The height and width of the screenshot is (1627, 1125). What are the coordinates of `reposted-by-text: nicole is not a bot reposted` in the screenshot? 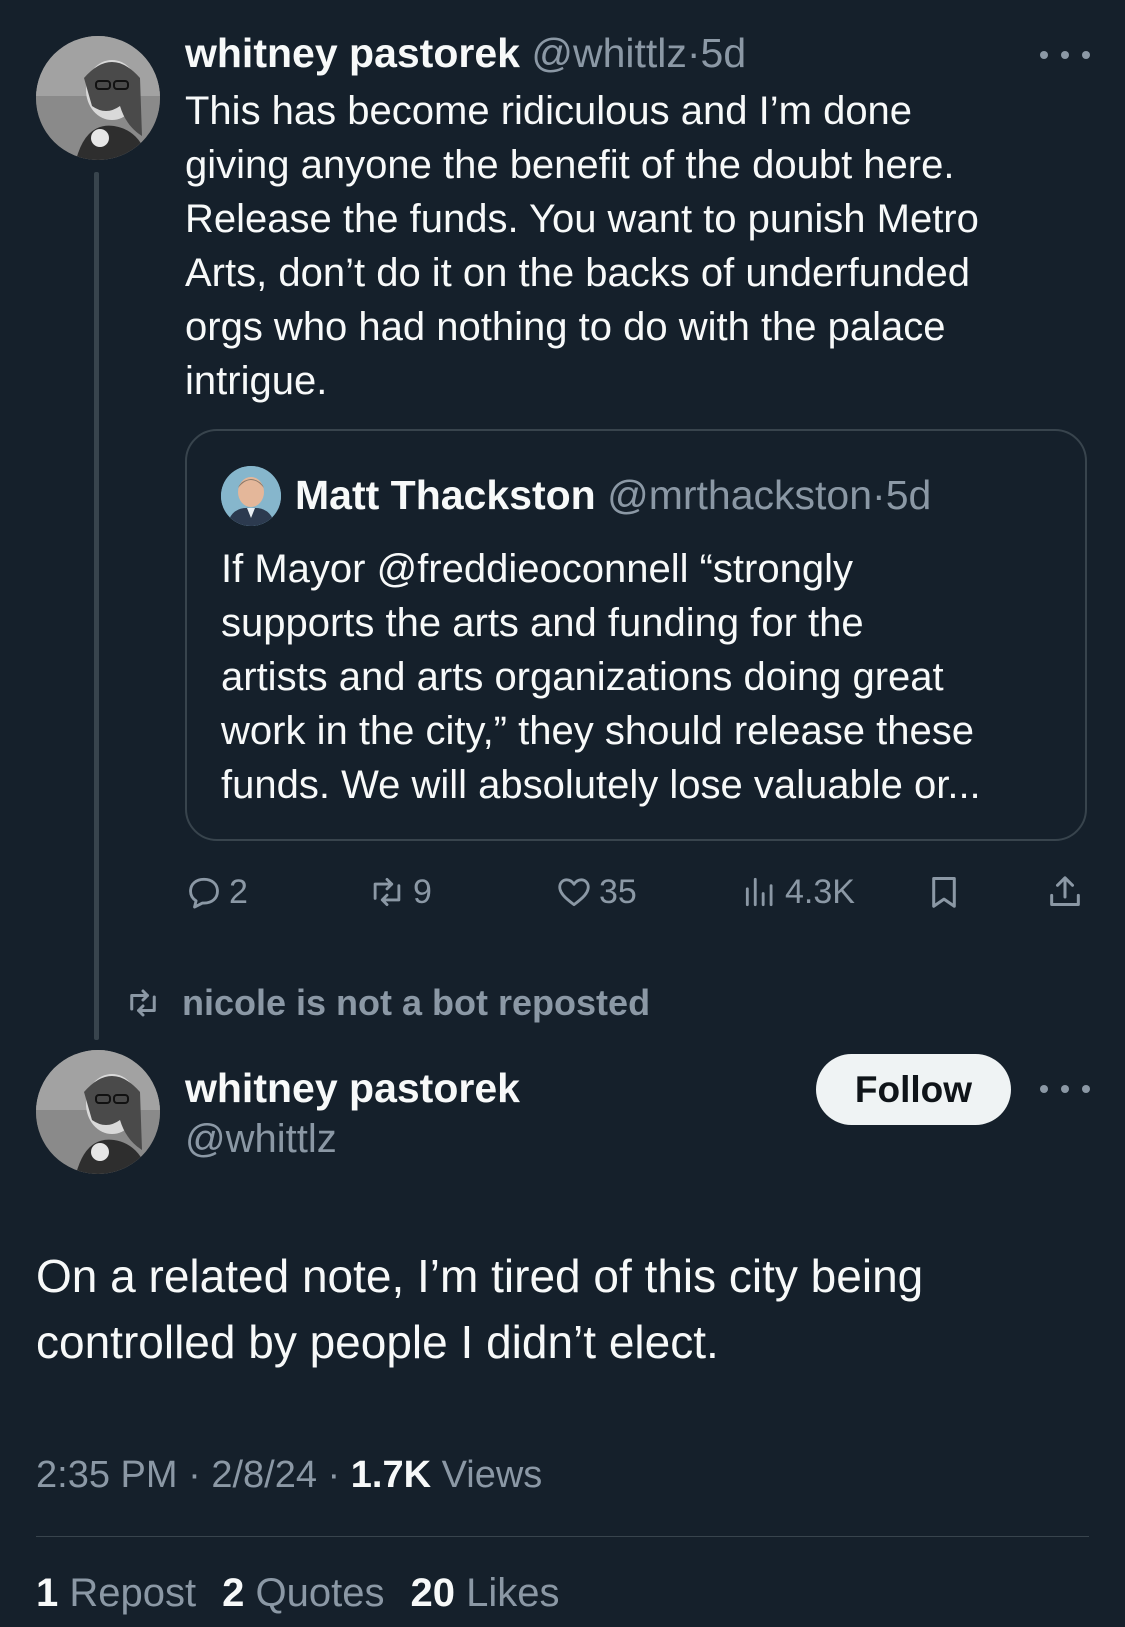 It's located at (416, 1002).